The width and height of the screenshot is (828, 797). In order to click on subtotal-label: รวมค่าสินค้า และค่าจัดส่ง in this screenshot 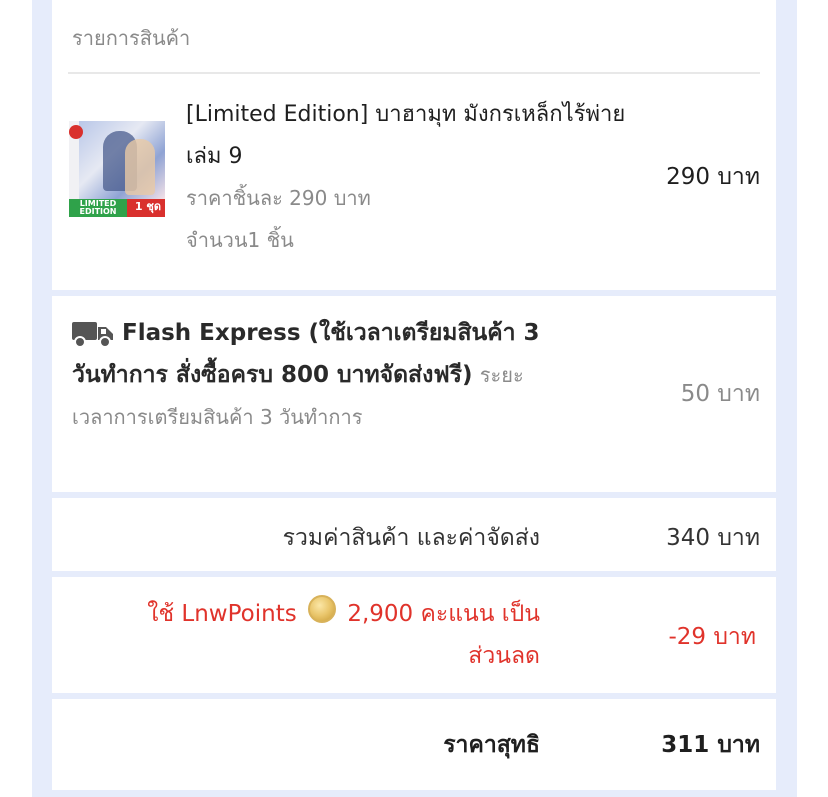, I will do `click(411, 538)`.